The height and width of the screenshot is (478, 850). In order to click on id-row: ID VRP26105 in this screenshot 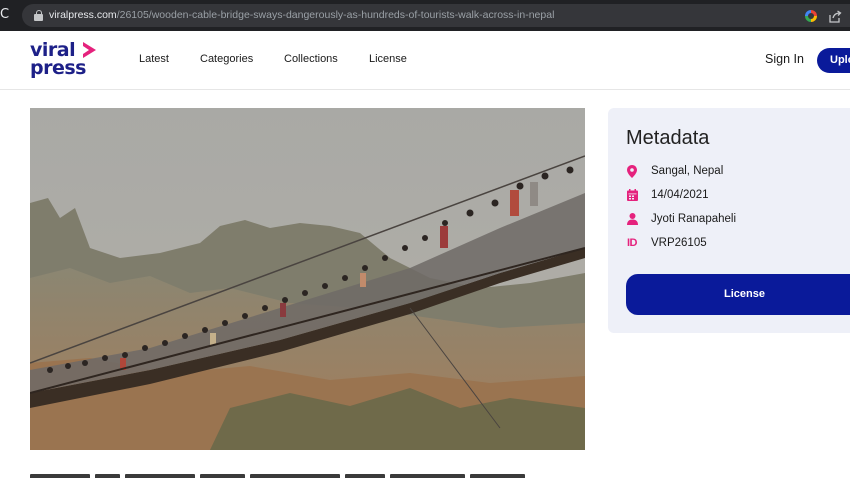, I will do `click(666, 243)`.